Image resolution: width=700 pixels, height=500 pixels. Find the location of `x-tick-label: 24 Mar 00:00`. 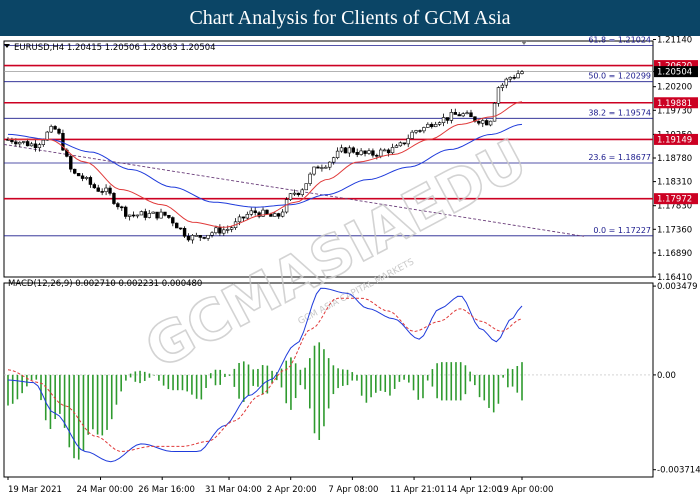

x-tick-label: 24 Mar 00:00 is located at coordinates (105, 490).